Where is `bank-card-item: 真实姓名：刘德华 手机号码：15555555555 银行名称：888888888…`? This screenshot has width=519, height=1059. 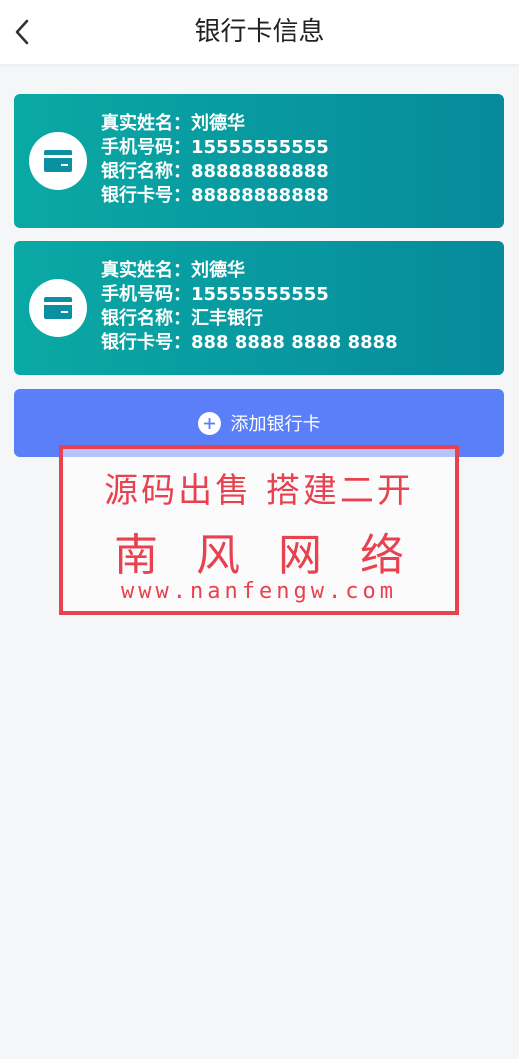 bank-card-item: 真实姓名：刘德华 手机号码：15555555555 银行名称：888888888… is located at coordinates (259, 161).